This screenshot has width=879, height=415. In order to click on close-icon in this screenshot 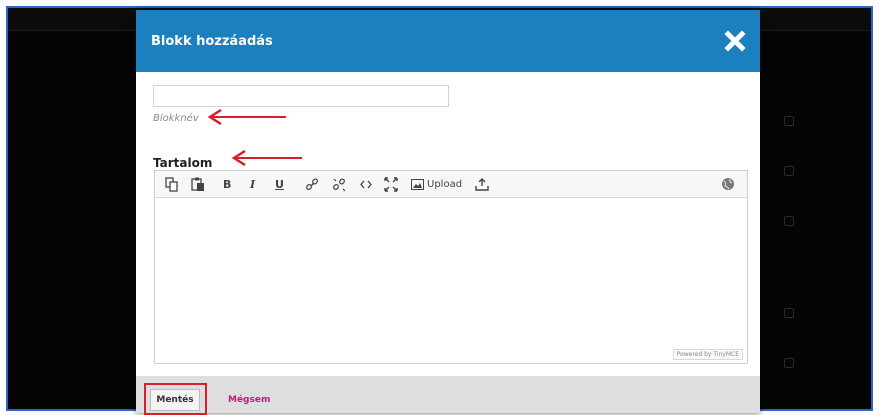, I will do `click(735, 41)`.